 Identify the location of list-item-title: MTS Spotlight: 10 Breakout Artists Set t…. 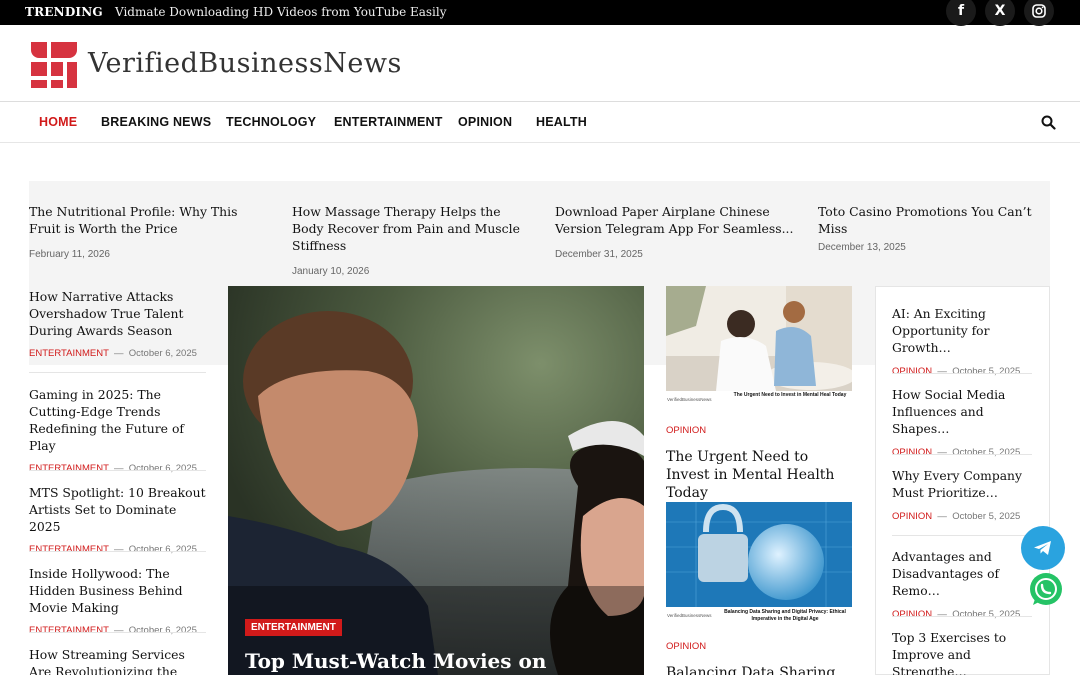
(117, 509).